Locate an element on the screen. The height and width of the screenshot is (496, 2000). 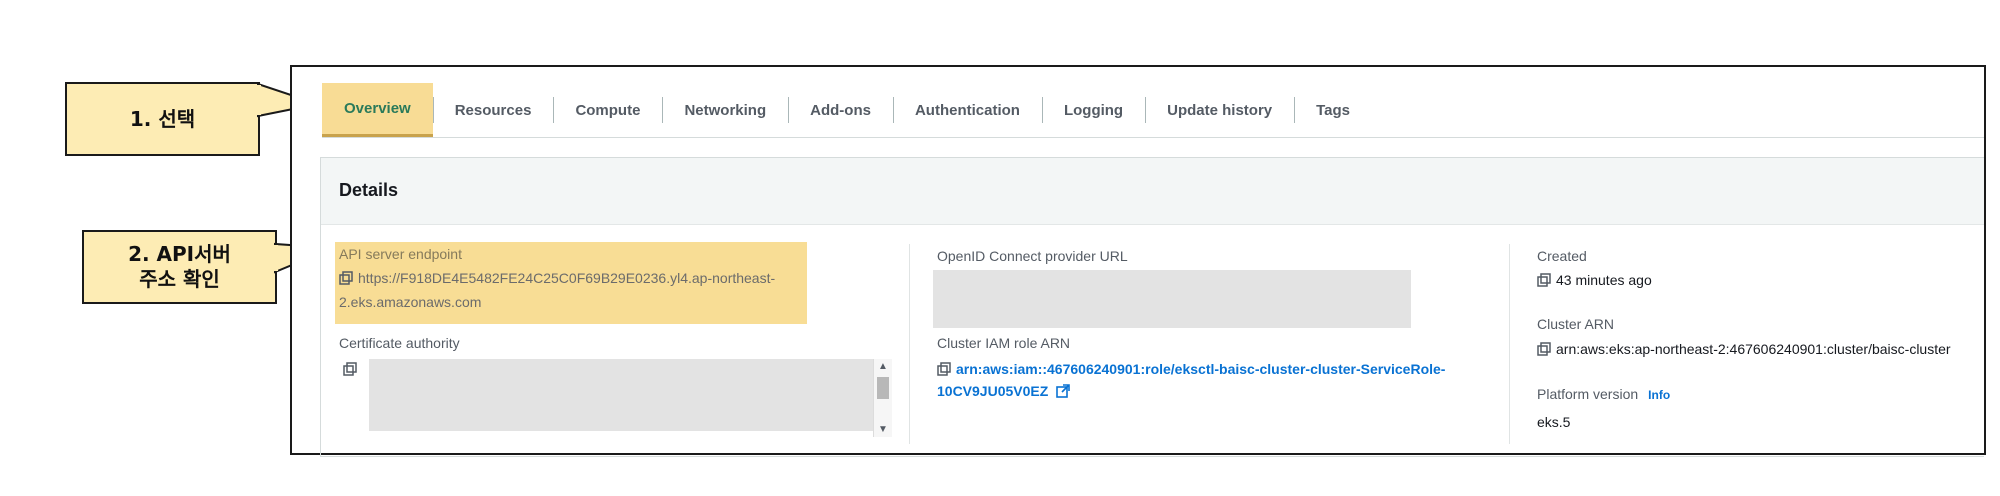
certificate-textarea is located at coordinates (621, 395).